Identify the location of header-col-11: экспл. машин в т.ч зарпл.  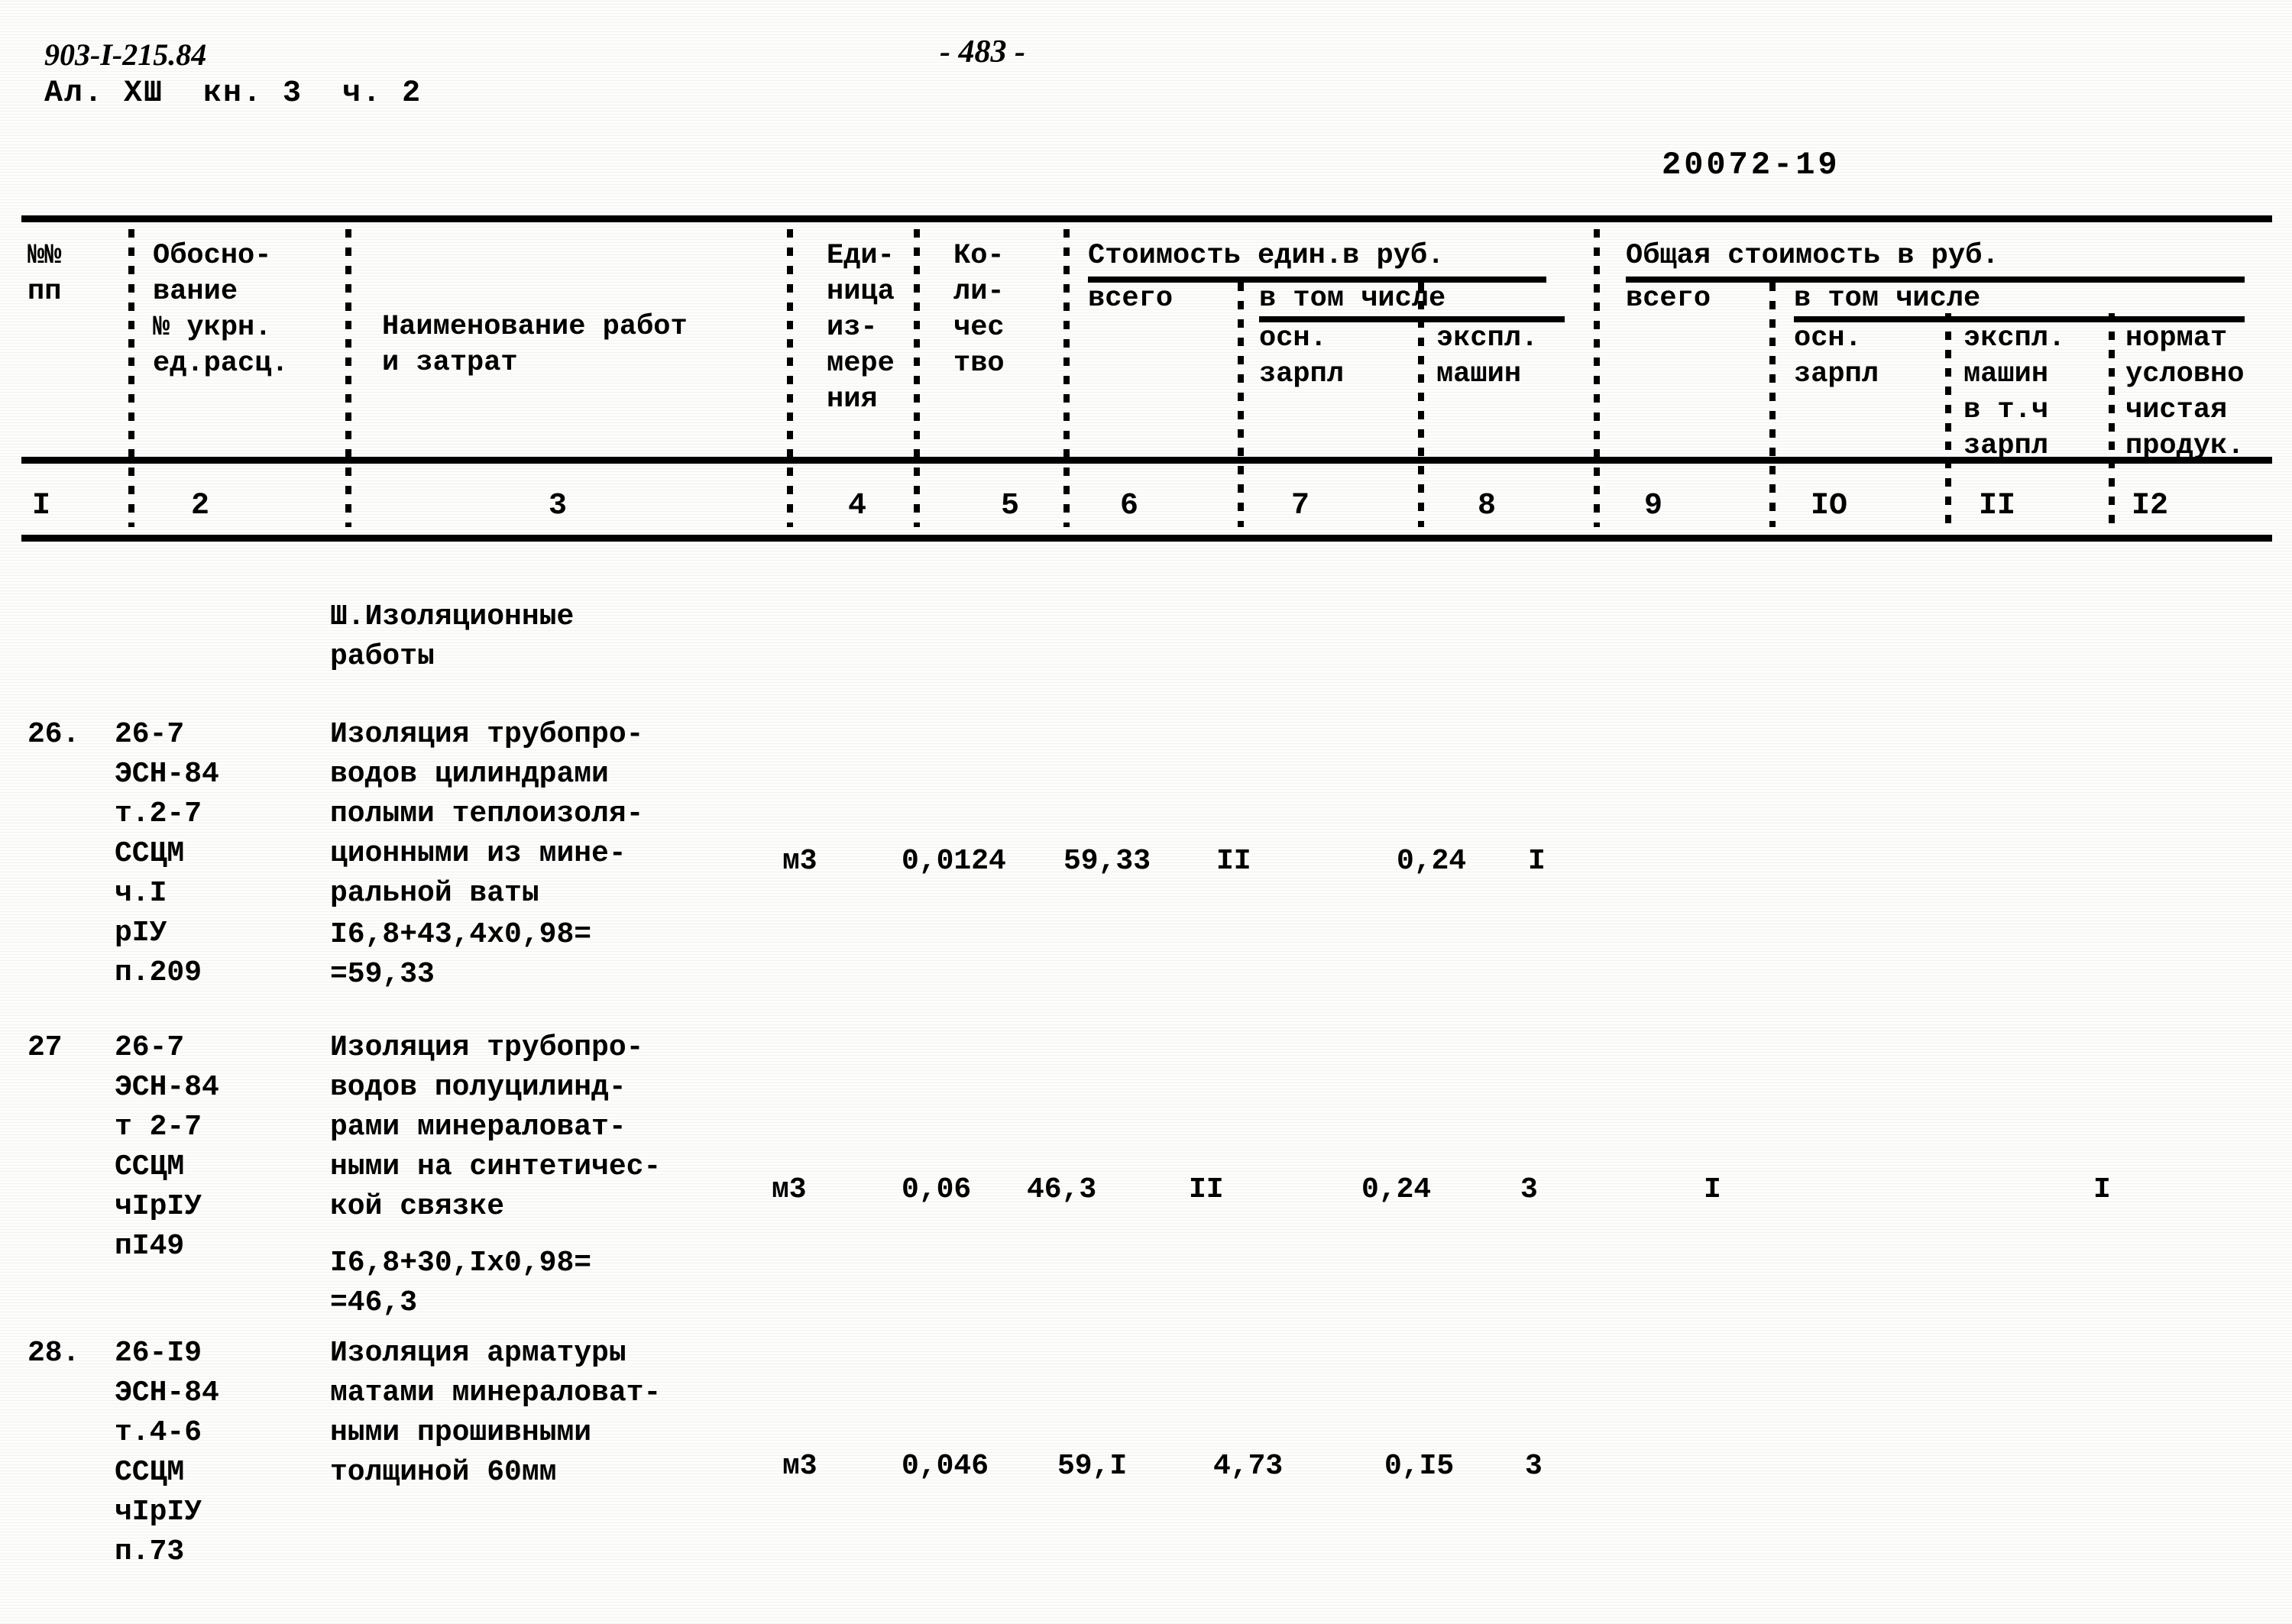
(2014, 392).